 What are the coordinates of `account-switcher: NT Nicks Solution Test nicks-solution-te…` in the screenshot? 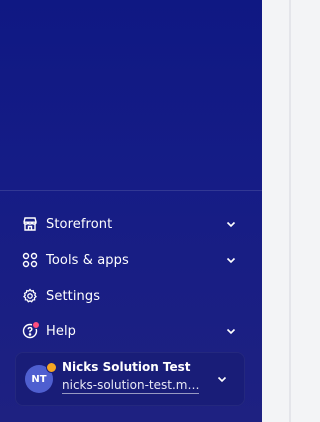 It's located at (130, 379).